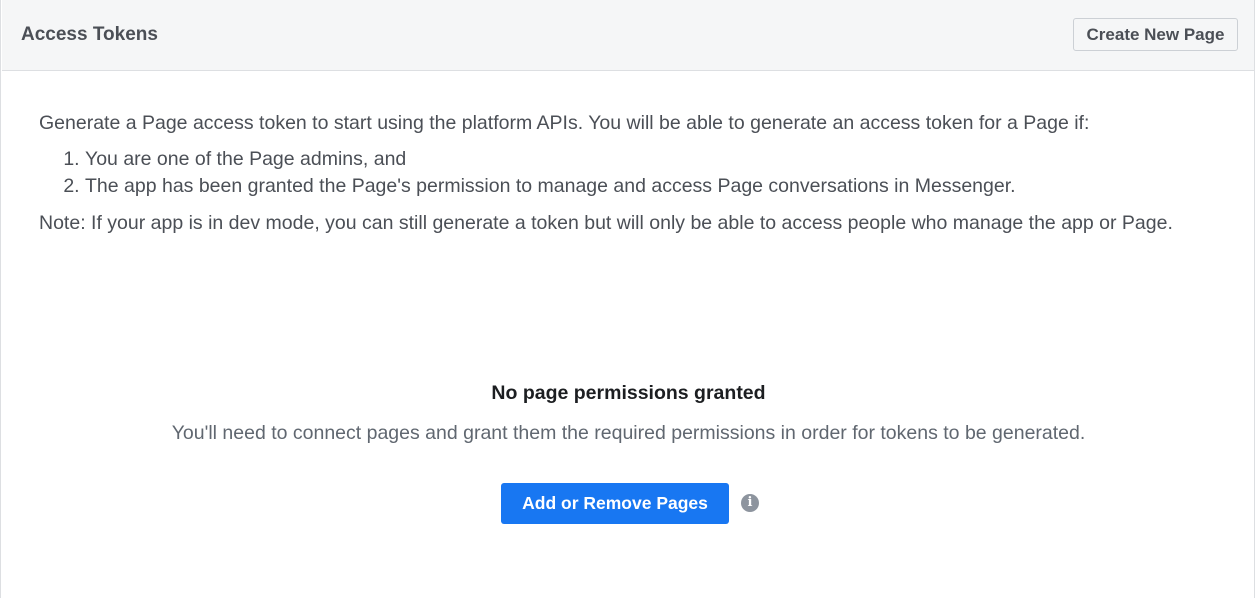  I want to click on panel-title: Access Tokens, so click(89, 34).